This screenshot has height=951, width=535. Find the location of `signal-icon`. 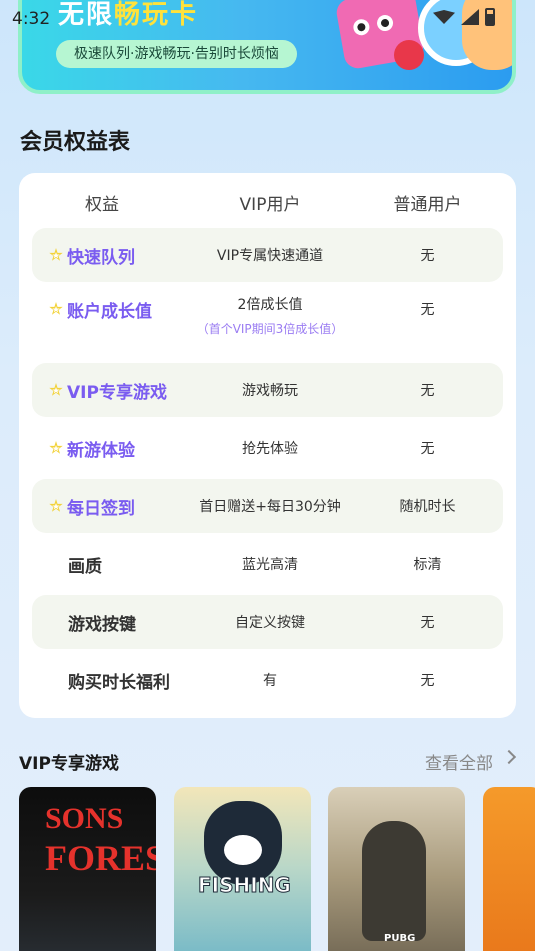

signal-icon is located at coordinates (470, 17).